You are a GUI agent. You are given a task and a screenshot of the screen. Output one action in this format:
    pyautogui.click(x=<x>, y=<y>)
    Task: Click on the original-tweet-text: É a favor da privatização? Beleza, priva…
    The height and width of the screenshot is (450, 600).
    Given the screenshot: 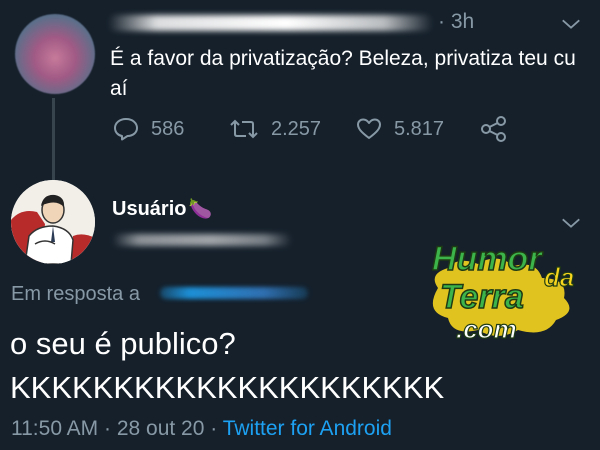 What is the action you would take?
    pyautogui.click(x=343, y=73)
    